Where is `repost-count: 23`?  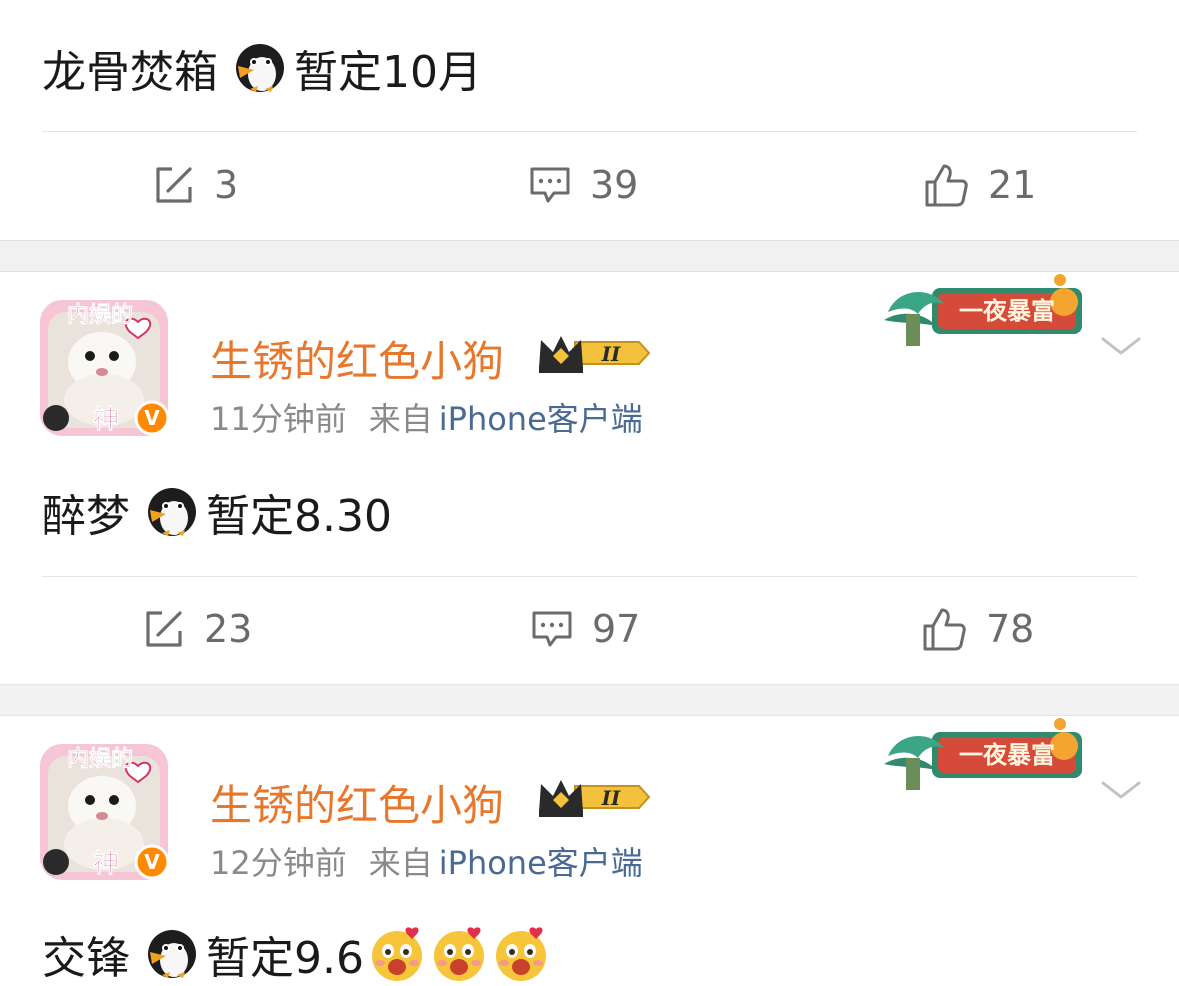
repost-count: 23 is located at coordinates (228, 629).